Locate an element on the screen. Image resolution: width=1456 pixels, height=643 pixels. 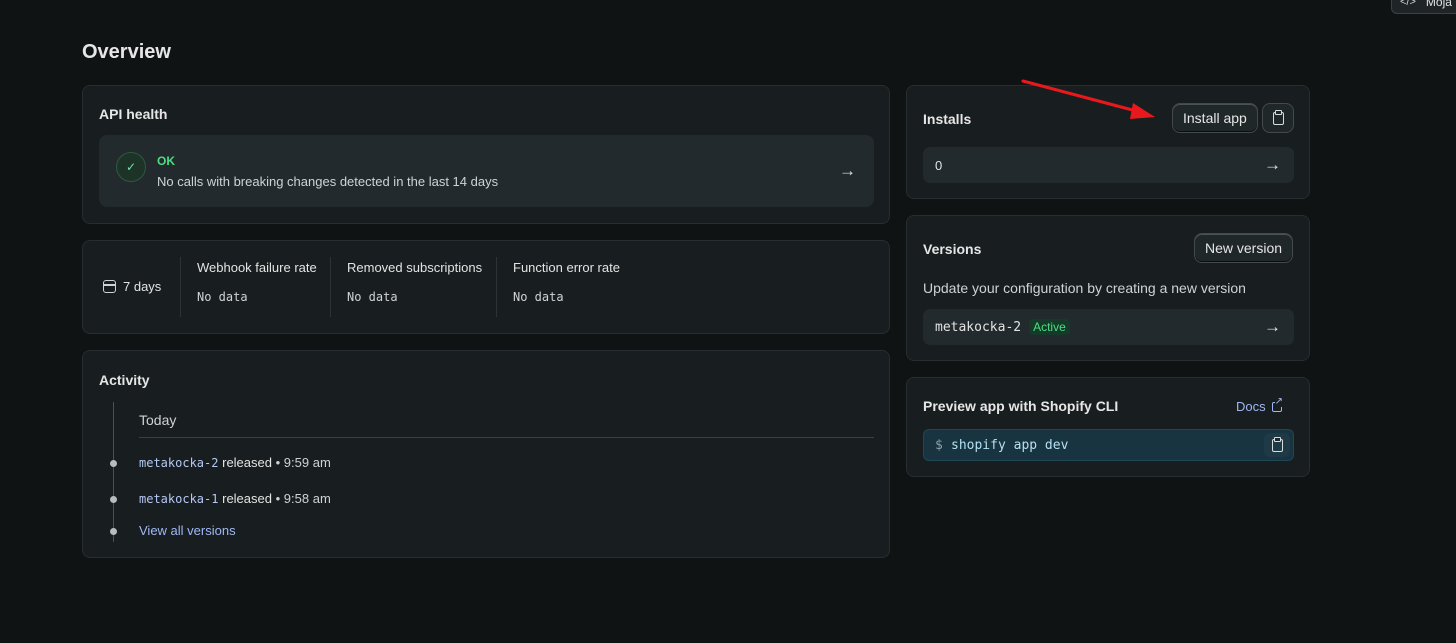
event-time: 9:59 am is located at coordinates (307, 462).